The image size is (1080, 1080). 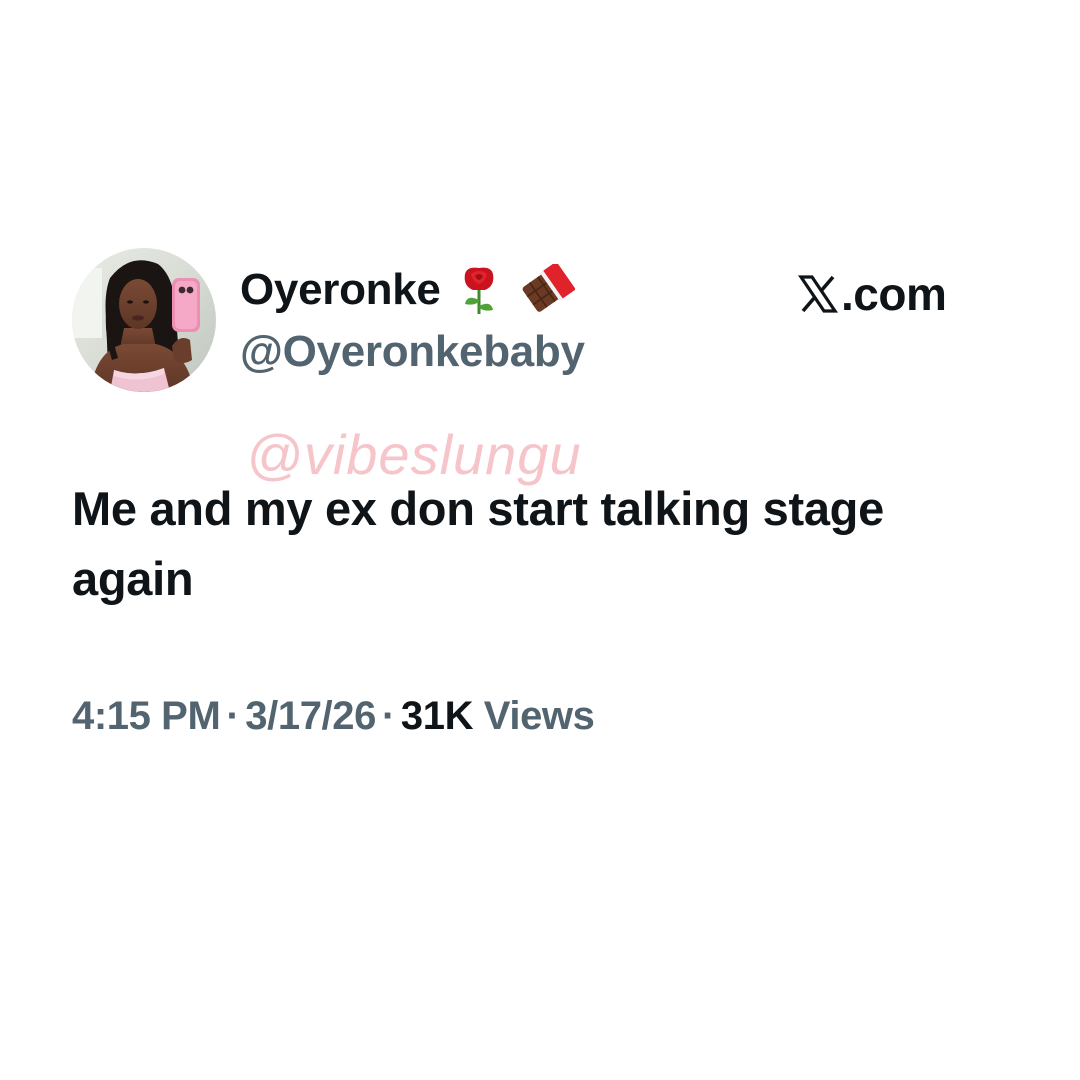 I want to click on display-name-row: Oyeronke, so click(x=407, y=290).